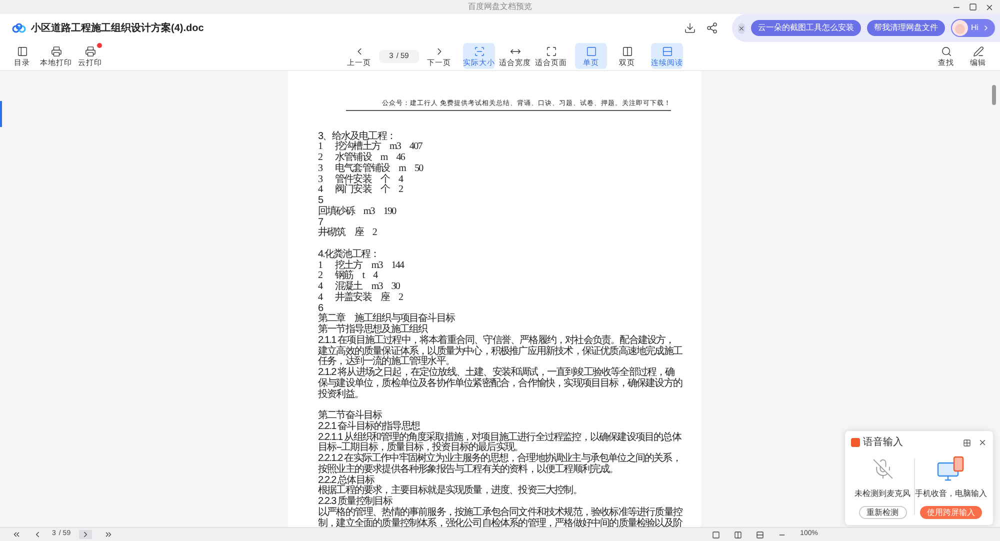  What do you see at coordinates (500, 7) in the screenshot?
I see `window-title: 百度网盘文档预览` at bounding box center [500, 7].